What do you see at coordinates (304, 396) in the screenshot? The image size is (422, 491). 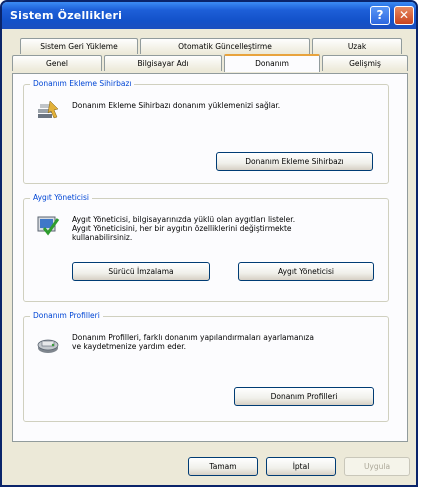 I see `hardware-profiles-button: Donanım Profilleri` at bounding box center [304, 396].